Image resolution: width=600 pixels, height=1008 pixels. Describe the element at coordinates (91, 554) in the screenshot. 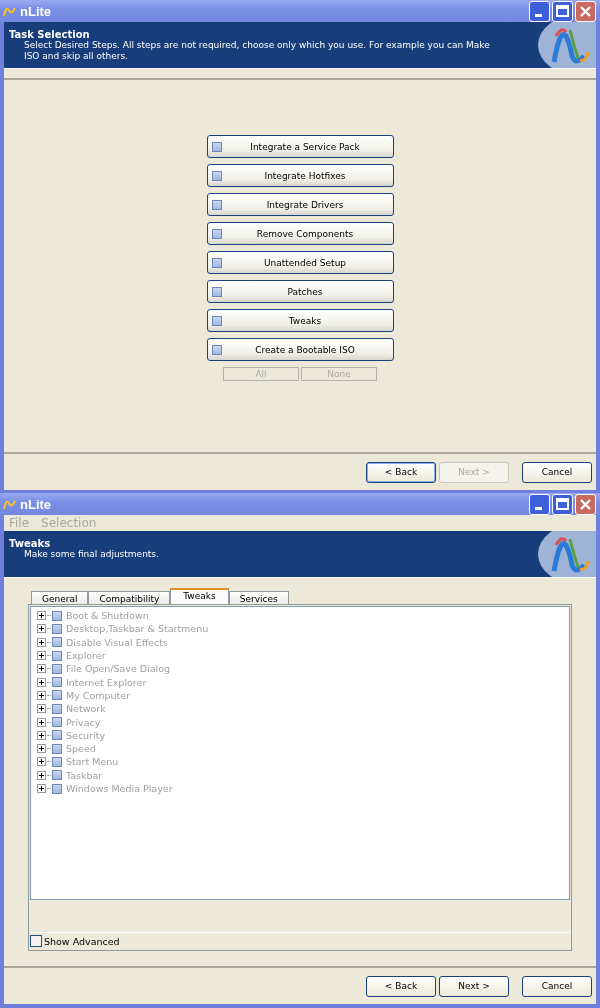

I see `header-subtitle: Make some final adjustments.` at that location.